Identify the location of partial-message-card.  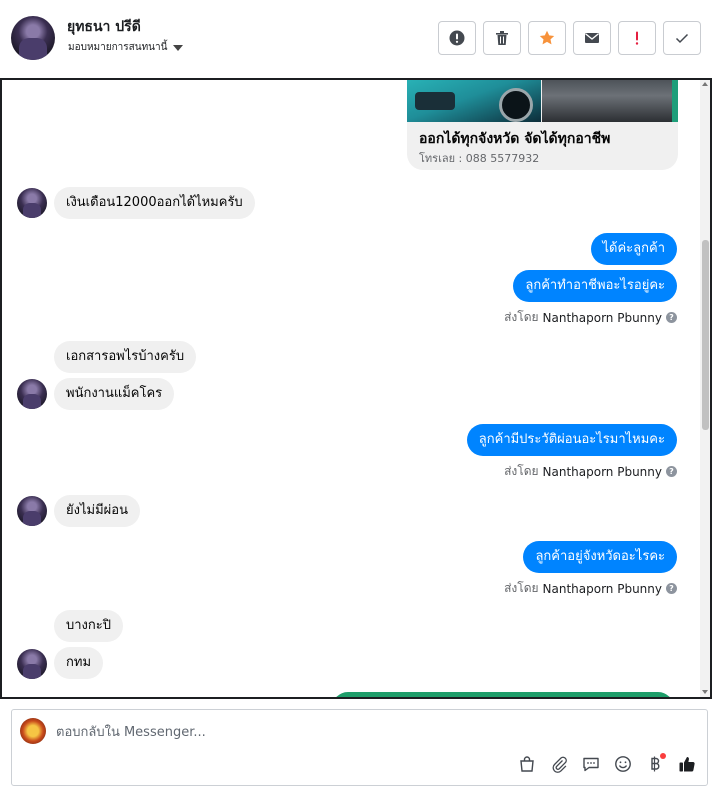
(503, 694).